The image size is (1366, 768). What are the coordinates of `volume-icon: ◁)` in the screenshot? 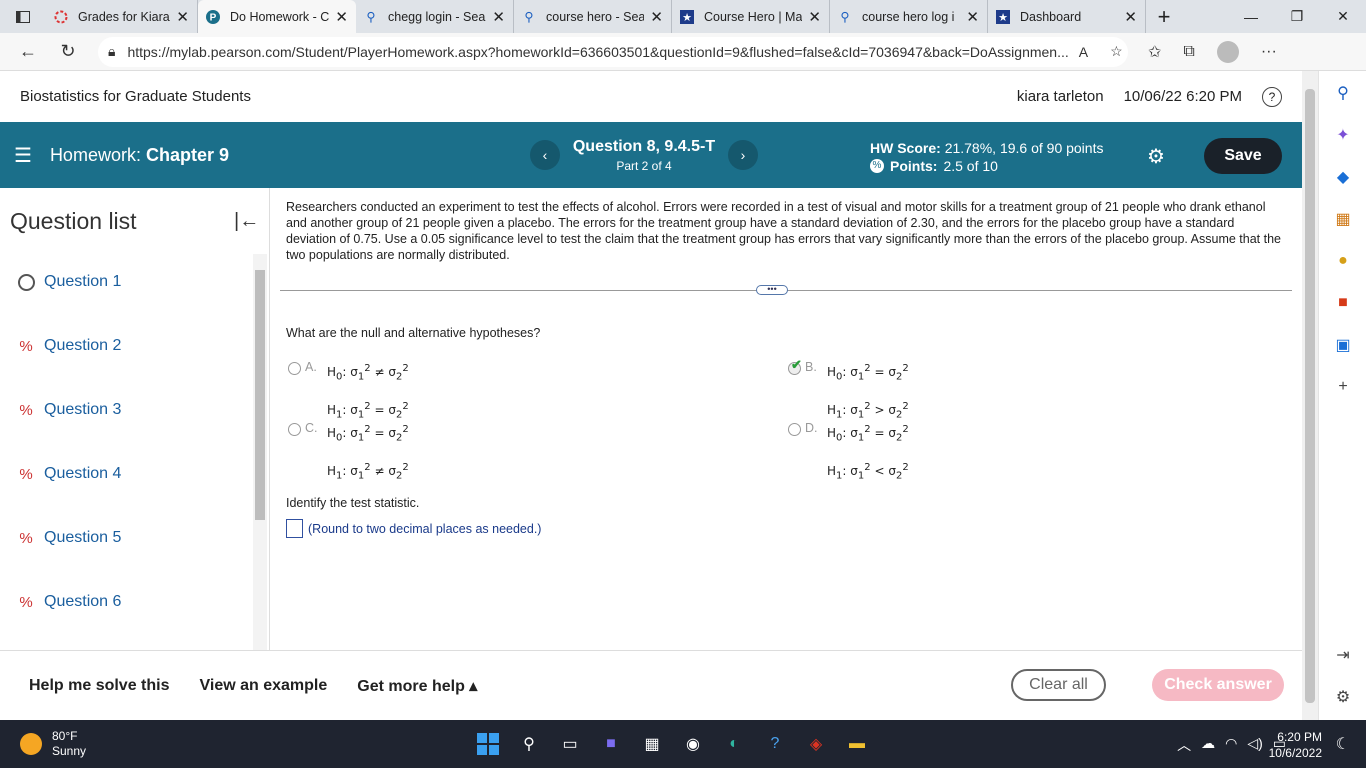 It's located at (1254, 745).